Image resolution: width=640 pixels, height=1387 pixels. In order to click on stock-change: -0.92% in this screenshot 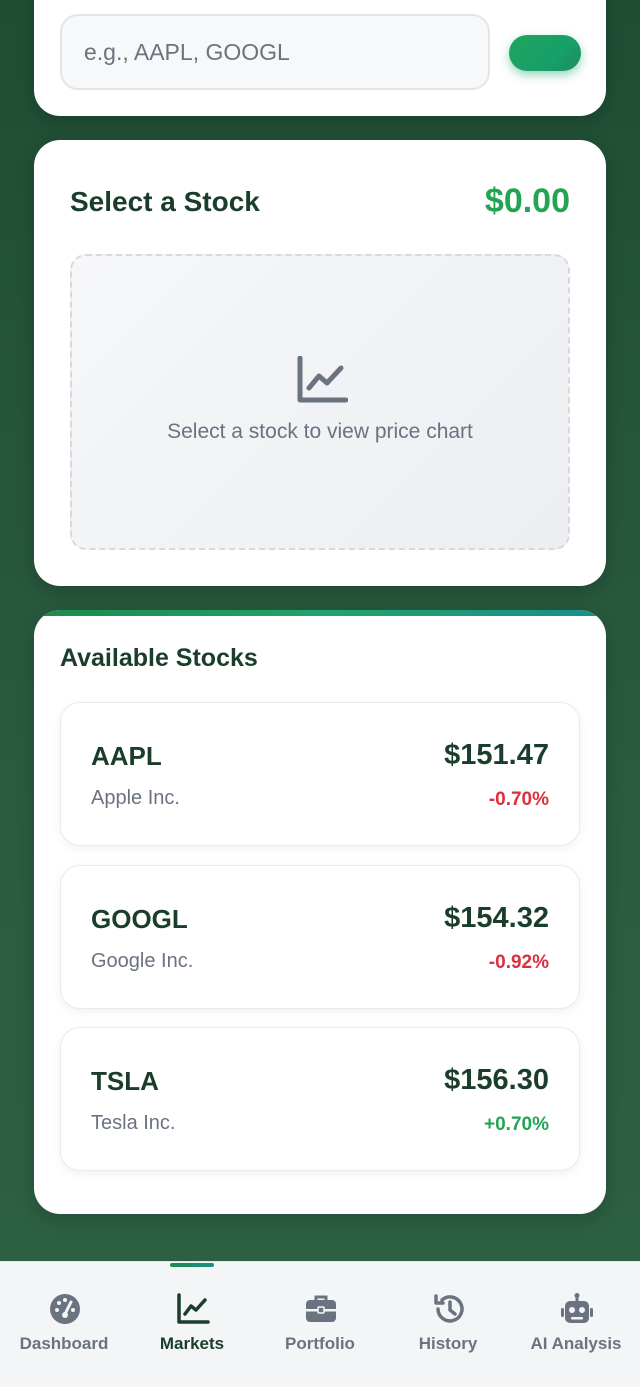, I will do `click(518, 962)`.